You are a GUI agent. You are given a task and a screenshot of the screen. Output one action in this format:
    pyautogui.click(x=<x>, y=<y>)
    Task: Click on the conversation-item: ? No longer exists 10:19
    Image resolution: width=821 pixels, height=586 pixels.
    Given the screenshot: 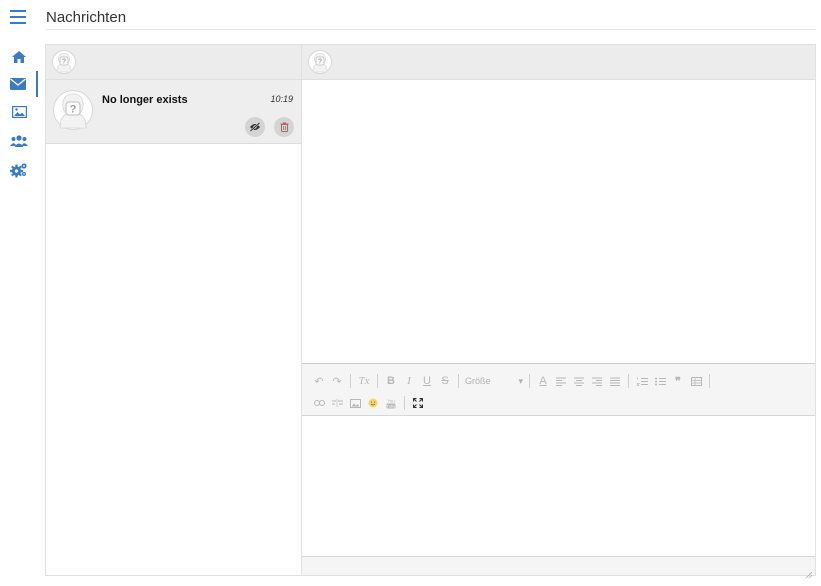 What is the action you would take?
    pyautogui.click(x=173, y=112)
    